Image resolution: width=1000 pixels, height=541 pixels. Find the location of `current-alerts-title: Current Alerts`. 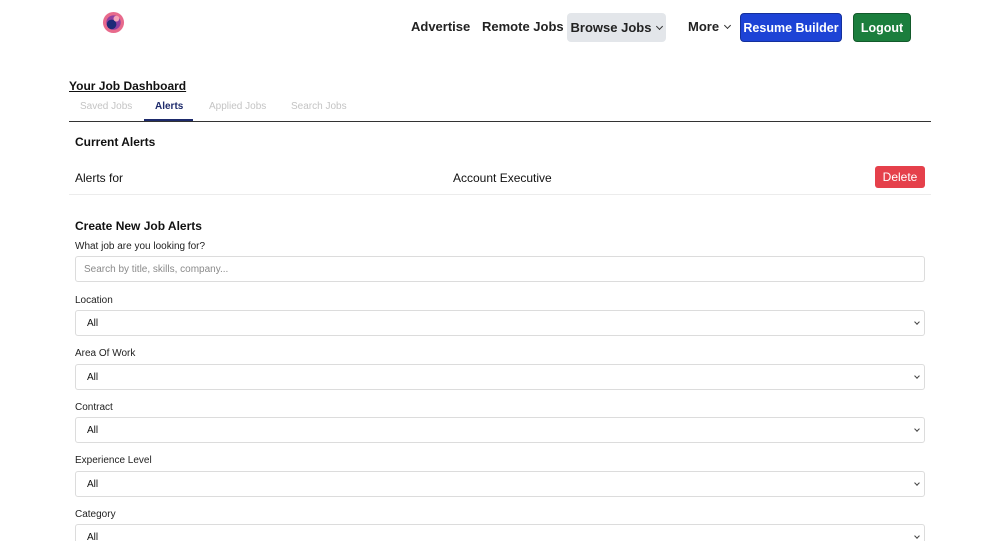

current-alerts-title: Current Alerts is located at coordinates (115, 142).